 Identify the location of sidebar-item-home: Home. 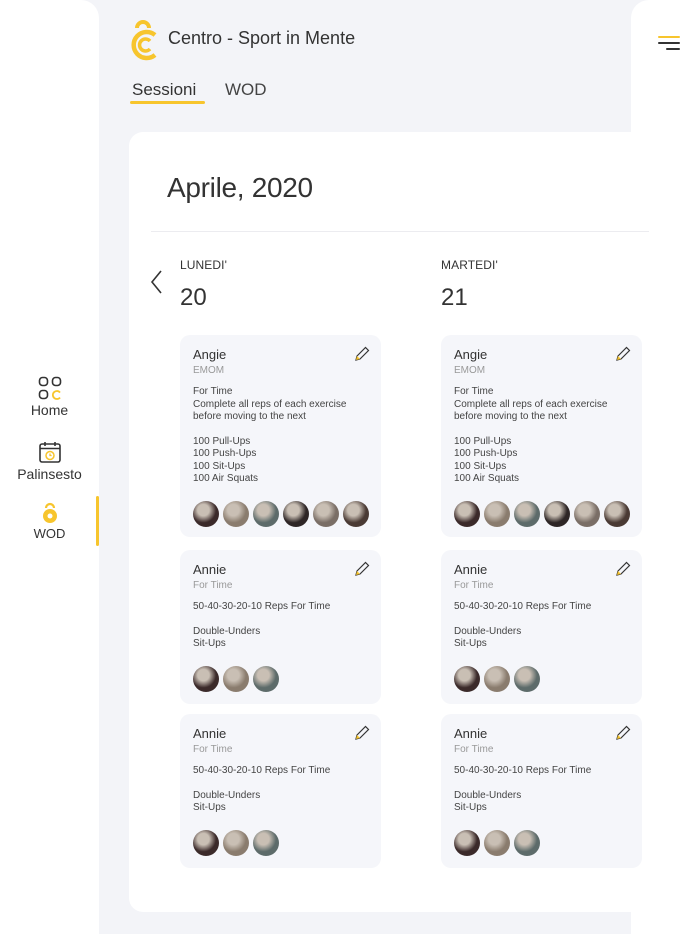
(49, 397).